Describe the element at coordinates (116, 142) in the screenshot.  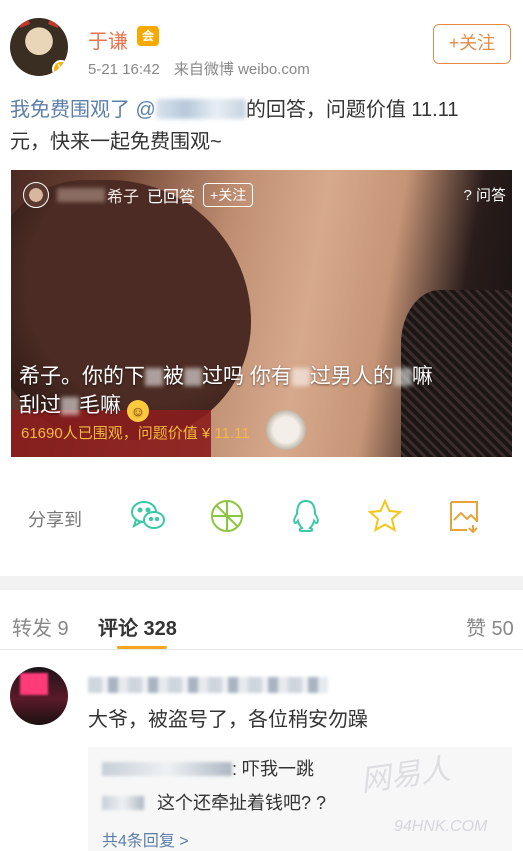
I see `post-text-line2: 元，快来一起免费围观~` at that location.